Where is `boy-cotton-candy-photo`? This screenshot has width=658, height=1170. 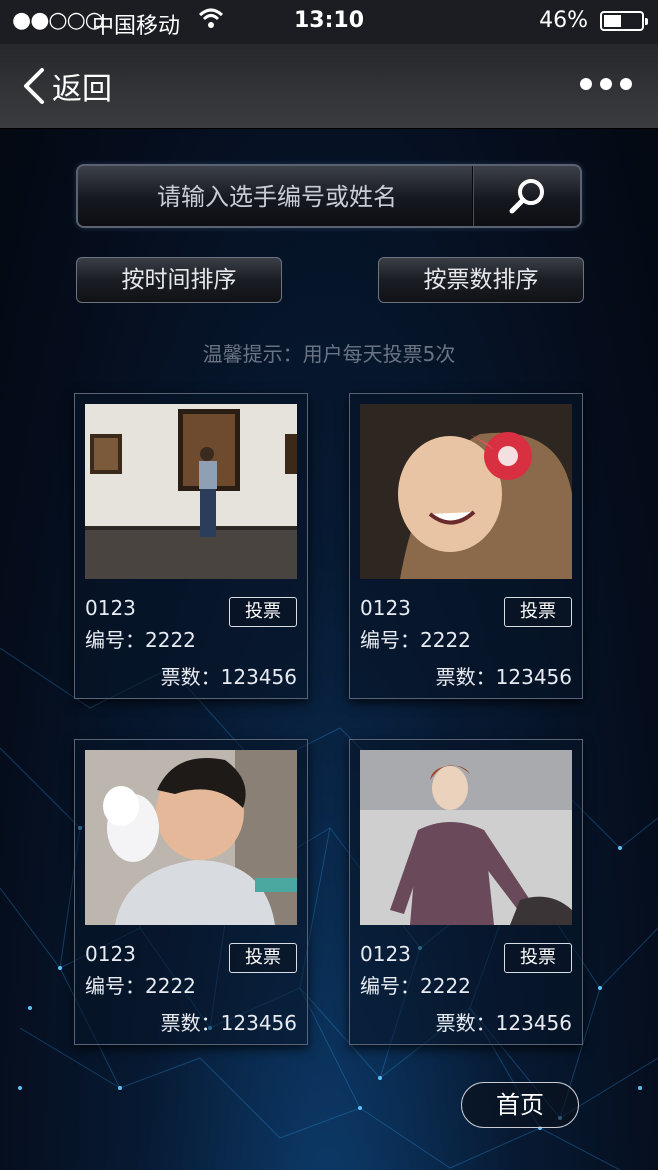
boy-cotton-candy-photo is located at coordinates (191, 837).